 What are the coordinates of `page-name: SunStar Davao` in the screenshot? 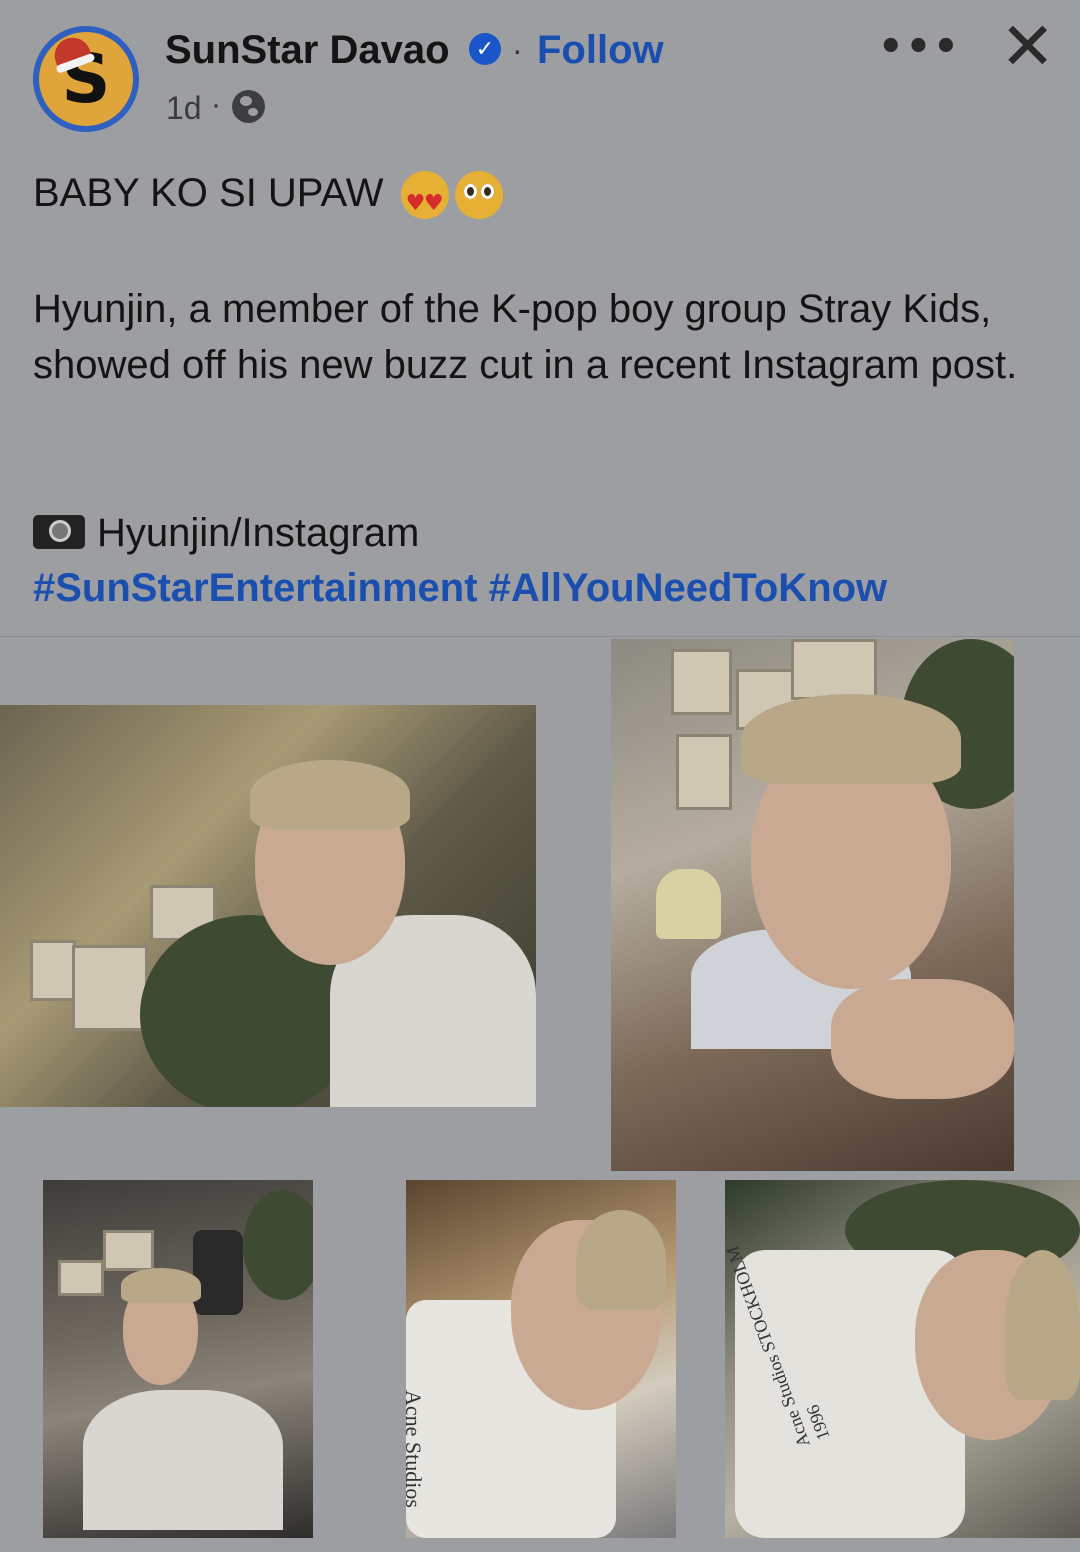 It's located at (307, 50).